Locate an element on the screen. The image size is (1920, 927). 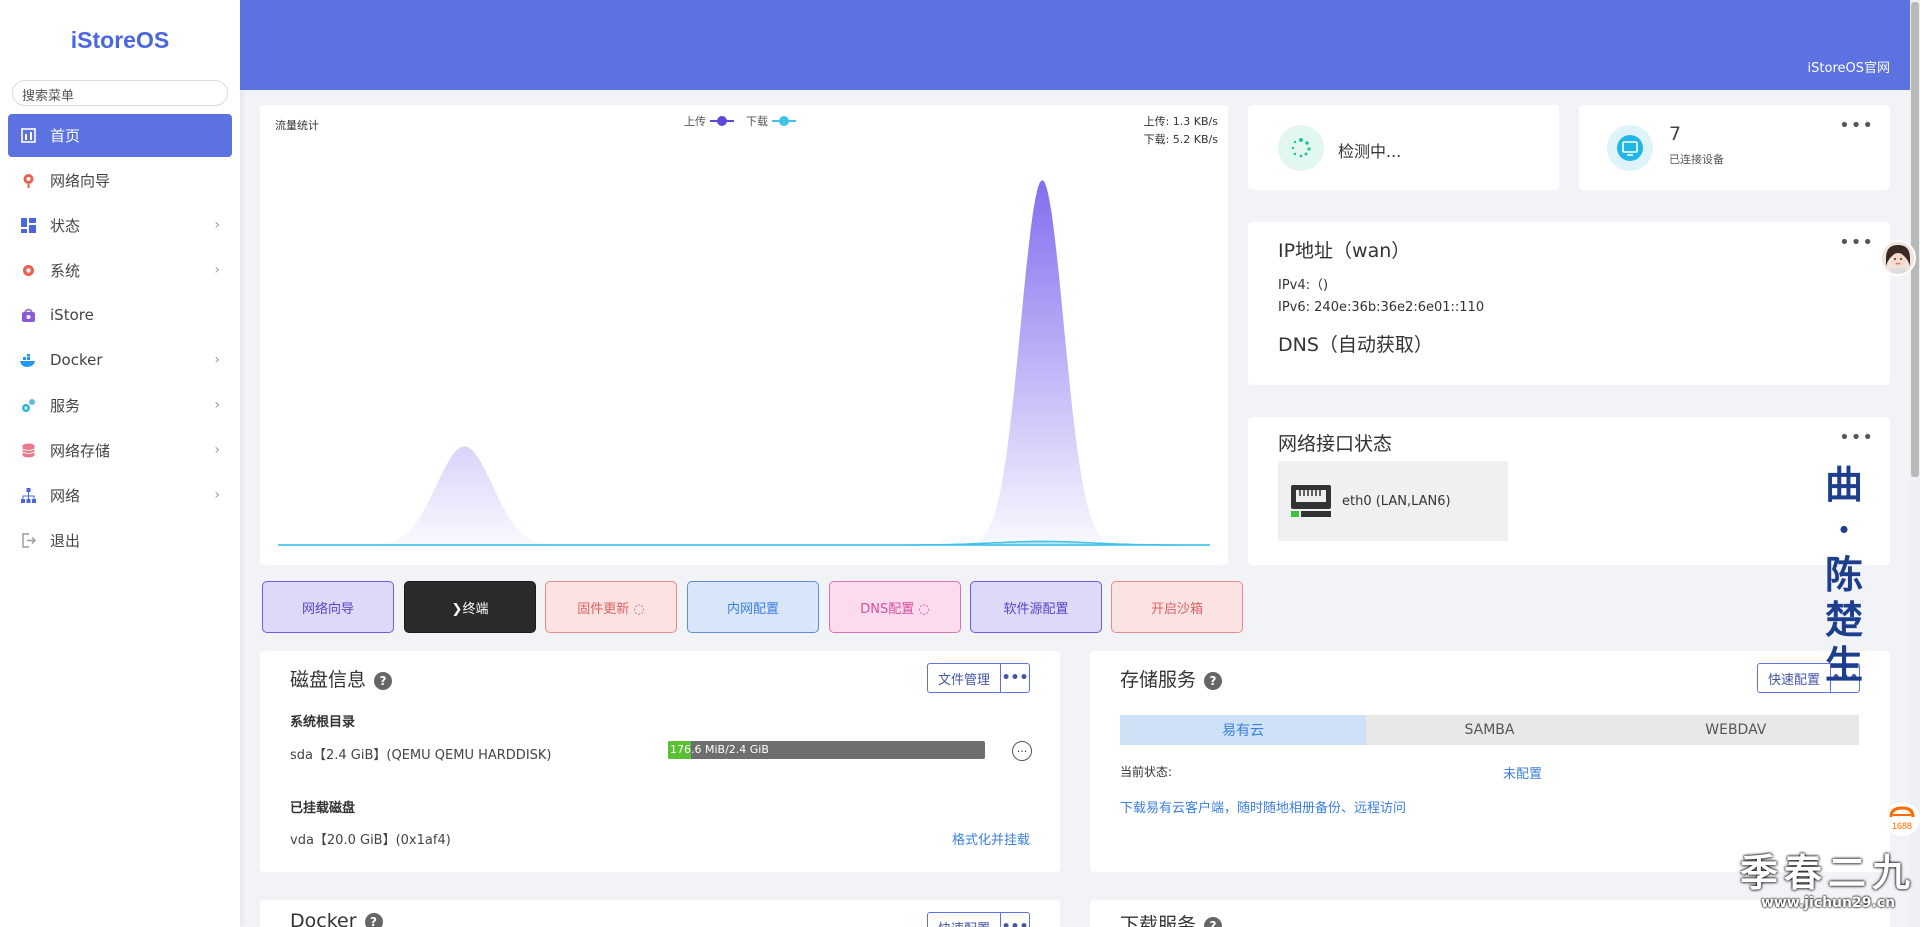
badge-1688-text: 1688 is located at coordinates (1902, 826).